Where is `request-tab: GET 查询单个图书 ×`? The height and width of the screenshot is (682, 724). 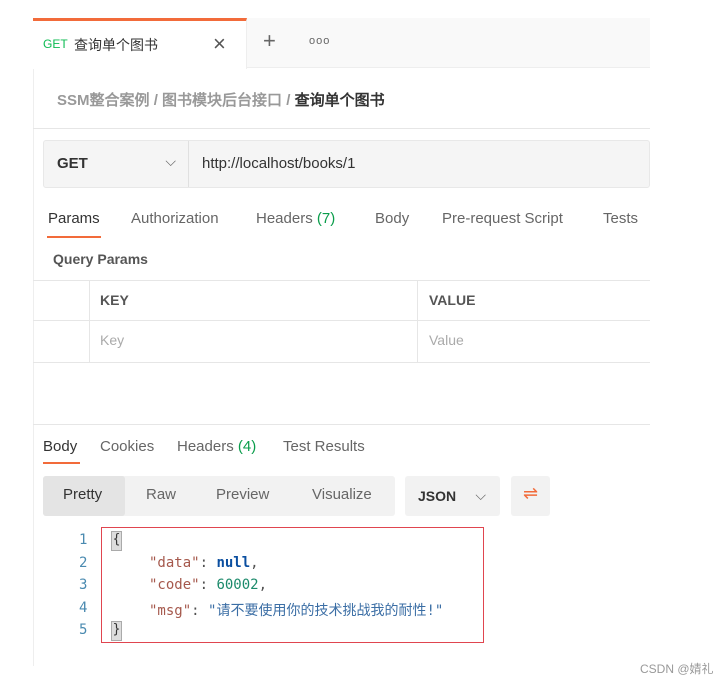 request-tab: GET 查询单个图书 × is located at coordinates (140, 43).